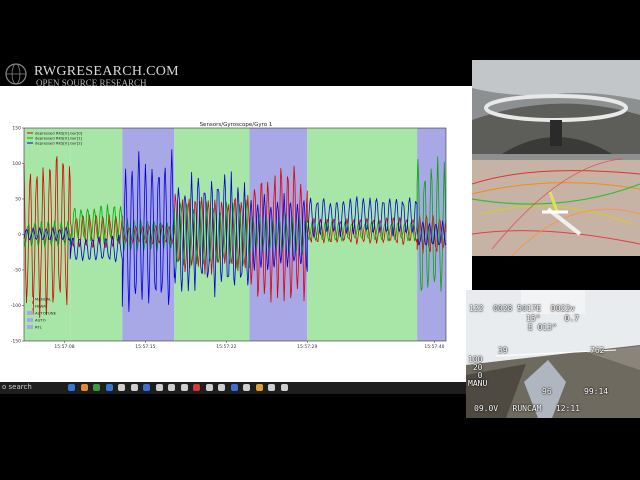  What do you see at coordinates (547, 391) in the screenshot?
I see `osd-heading: 96` at bounding box center [547, 391].